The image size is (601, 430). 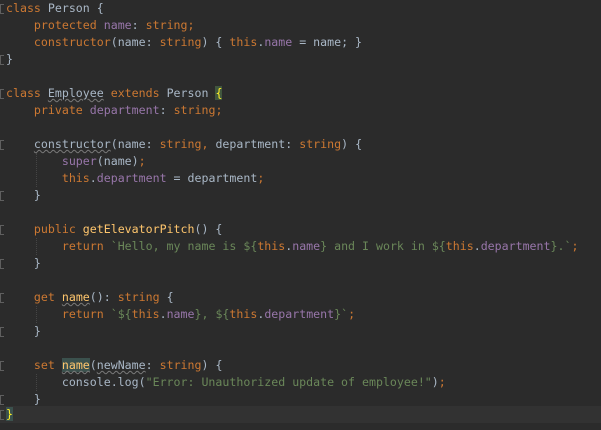 I want to click on keyword: private, so click(x=58, y=110).